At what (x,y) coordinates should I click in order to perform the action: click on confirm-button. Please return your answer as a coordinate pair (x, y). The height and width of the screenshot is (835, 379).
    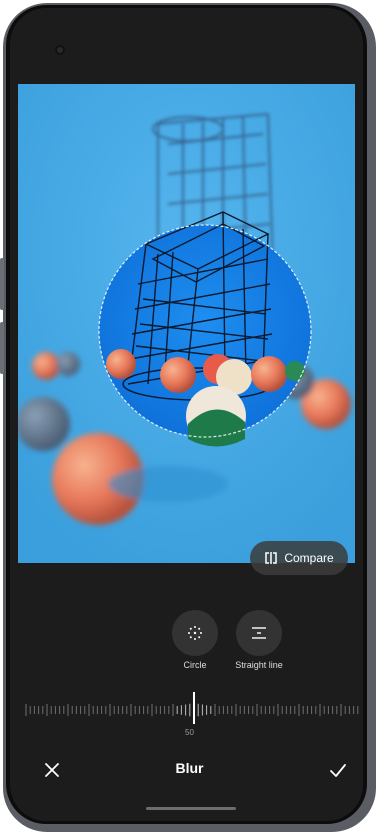
    Looking at the image, I should click on (338, 770).